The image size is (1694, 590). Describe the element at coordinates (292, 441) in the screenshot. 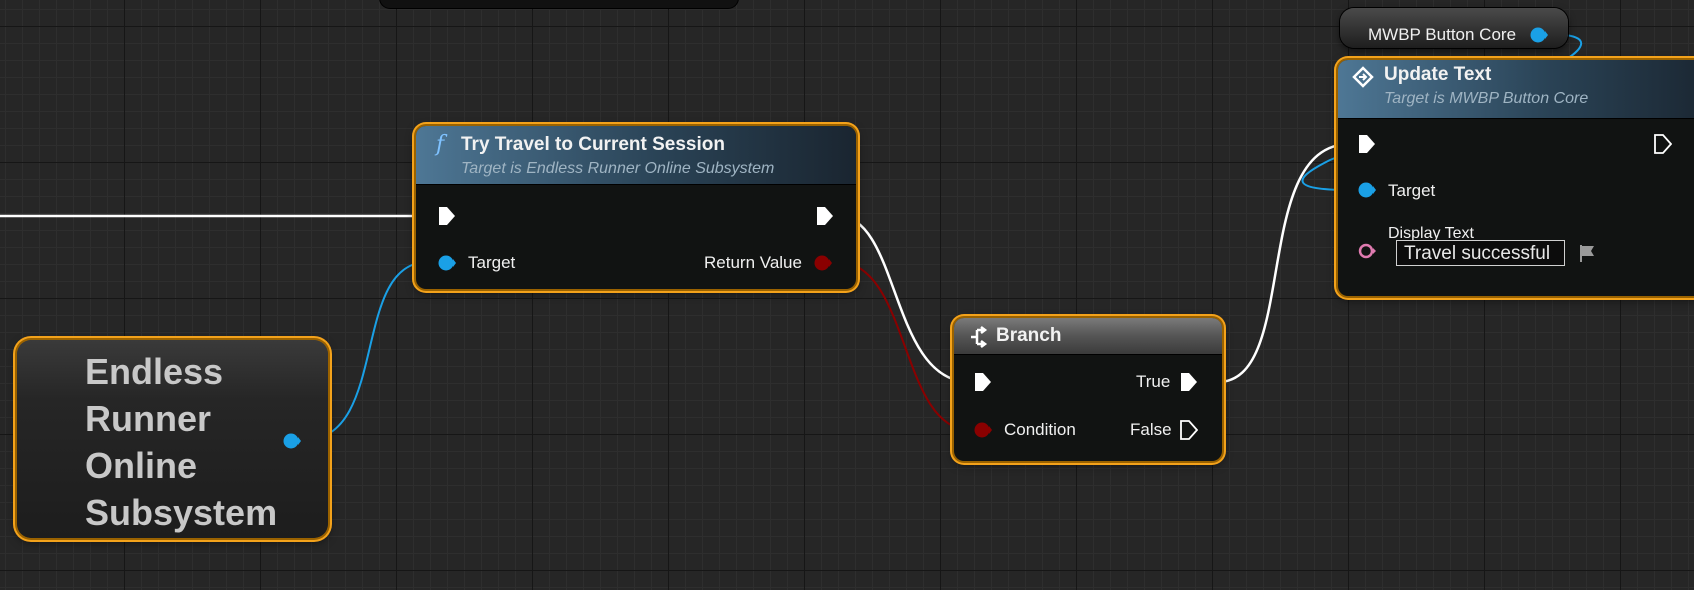

I see `subsystem-output-pin` at that location.